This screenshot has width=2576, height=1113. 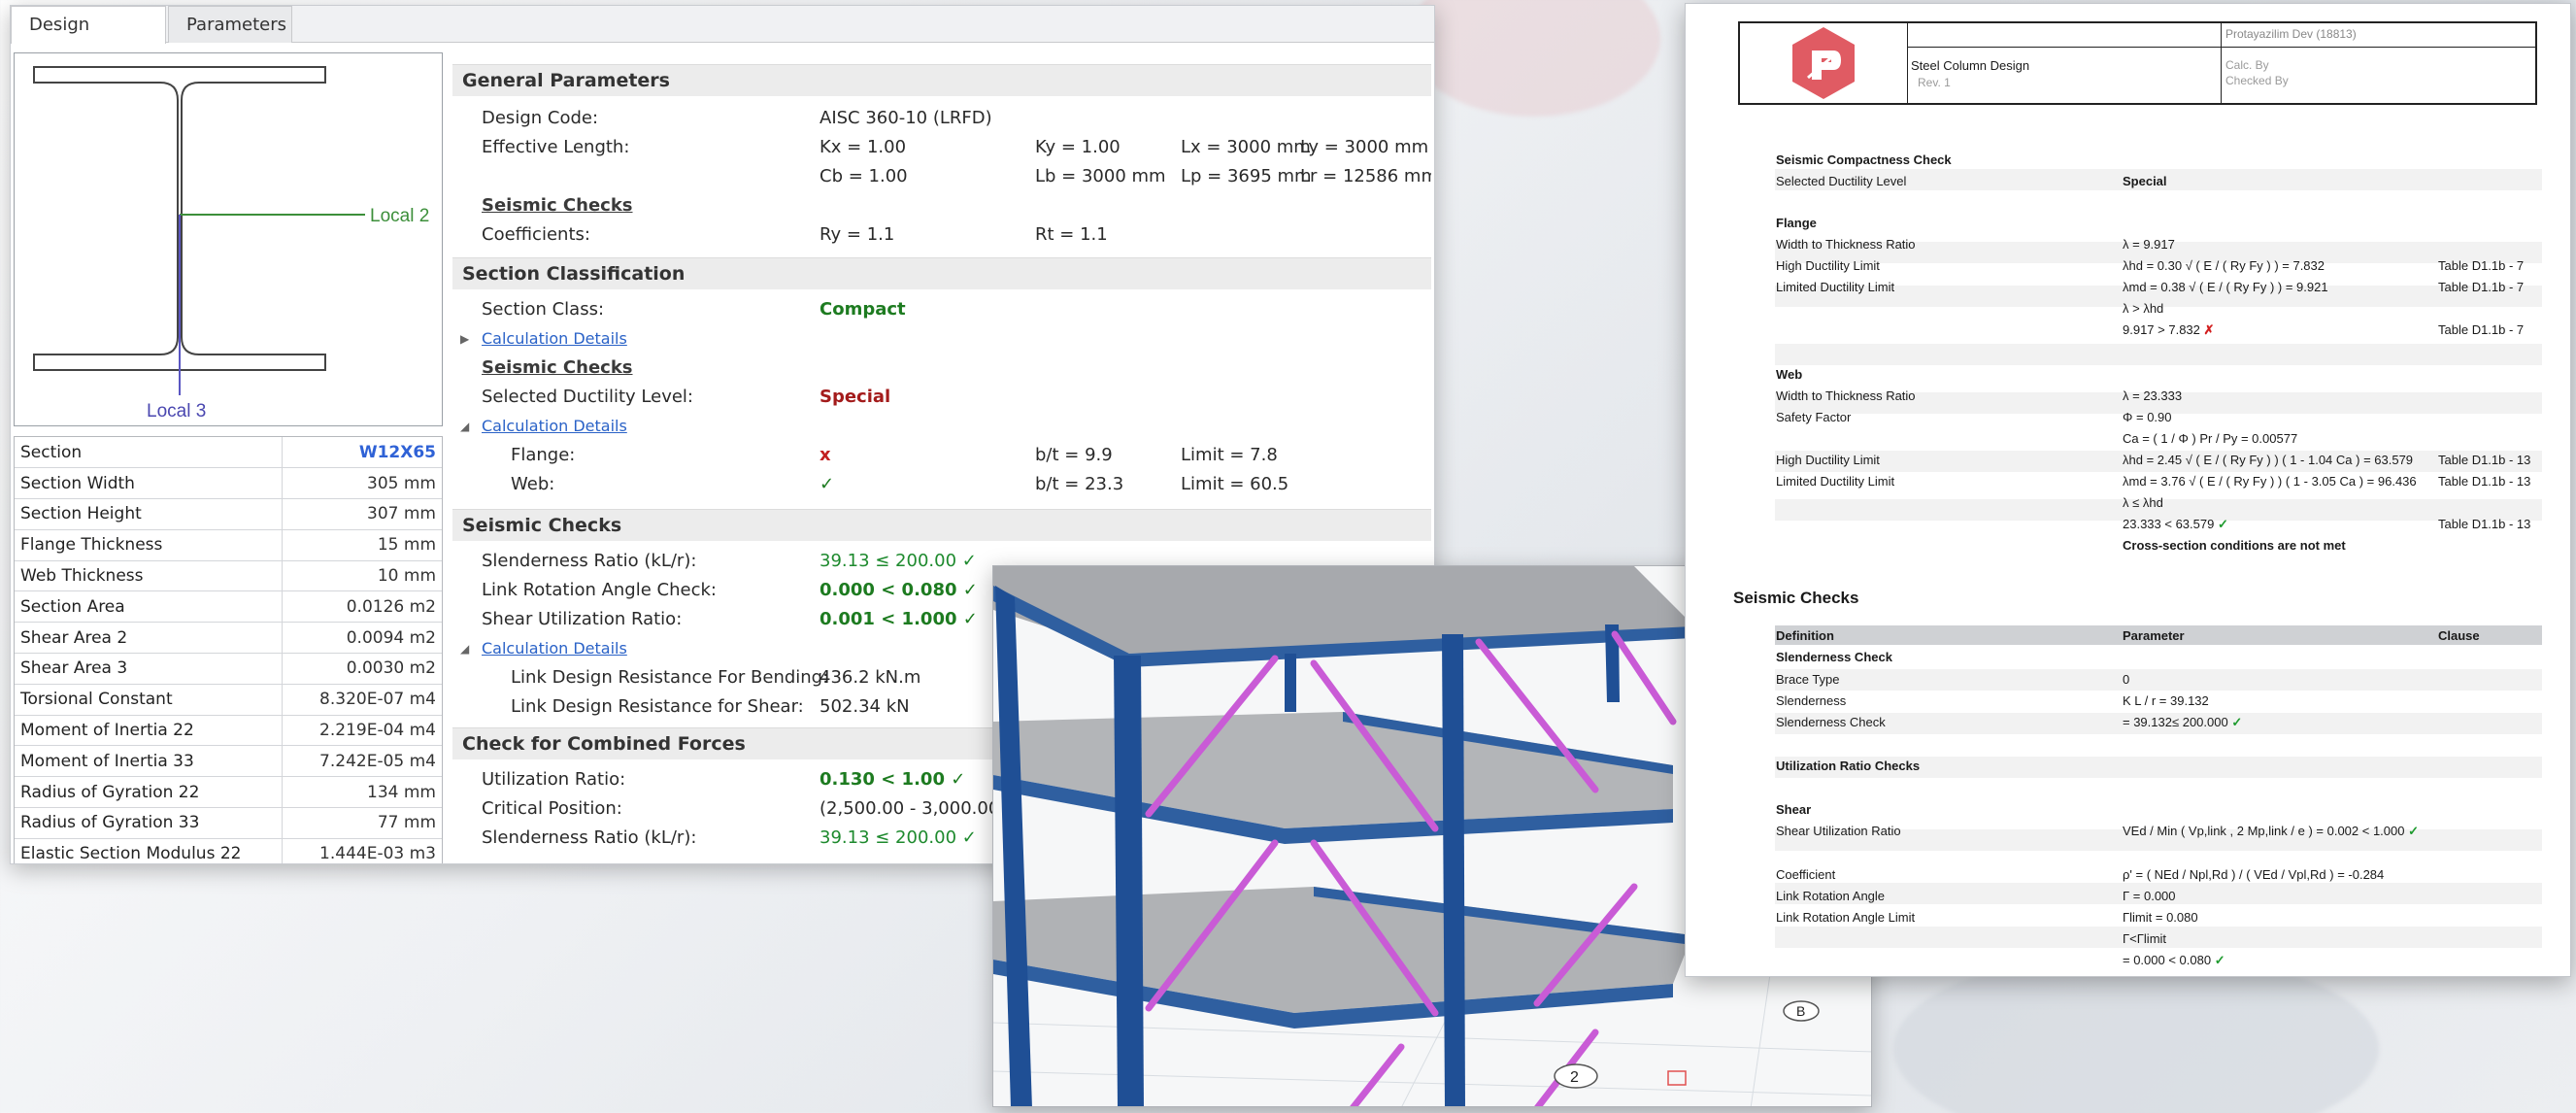 What do you see at coordinates (2484, 524) in the screenshot?
I see `clause-ref: Table D1.1b - 13` at bounding box center [2484, 524].